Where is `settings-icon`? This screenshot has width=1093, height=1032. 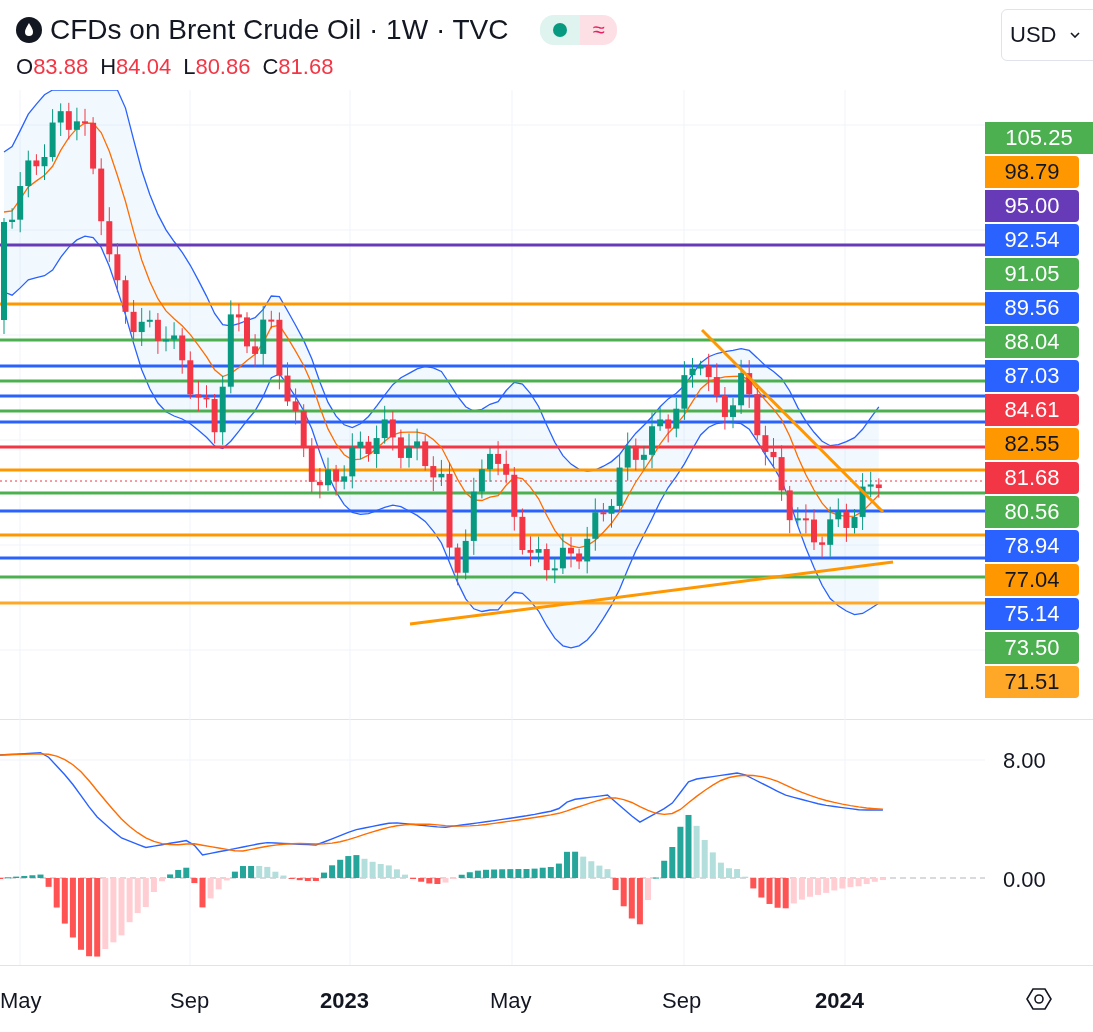 settings-icon is located at coordinates (1039, 999).